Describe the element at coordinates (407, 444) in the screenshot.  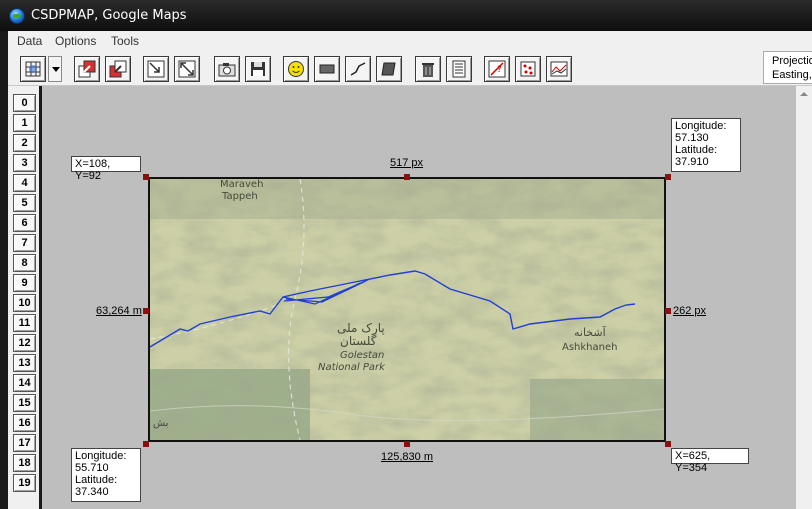
I see `resize-handle-bottom` at that location.